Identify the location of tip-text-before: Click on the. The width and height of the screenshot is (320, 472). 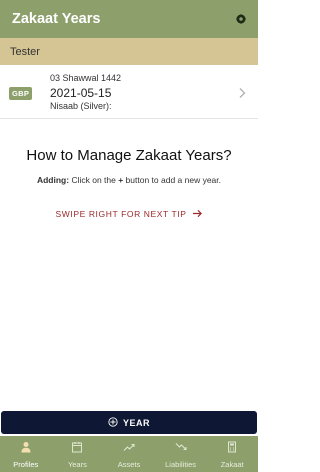
(94, 180).